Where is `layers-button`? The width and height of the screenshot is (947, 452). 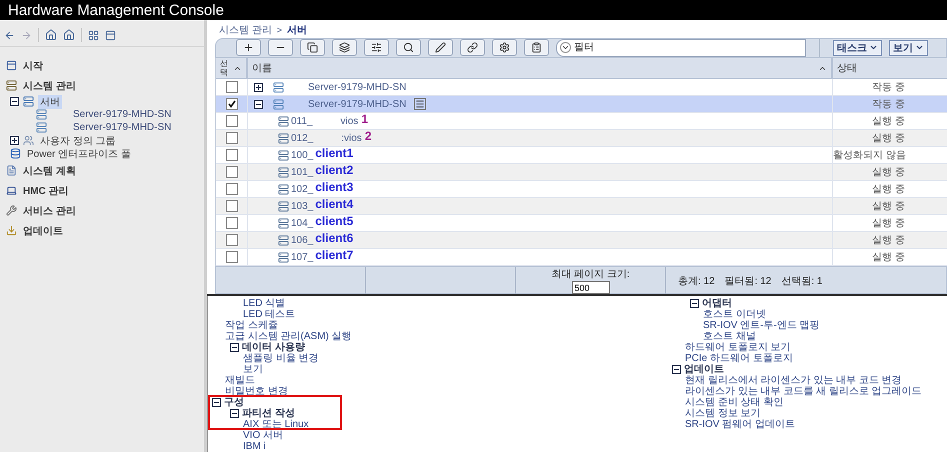
layers-button is located at coordinates (344, 47).